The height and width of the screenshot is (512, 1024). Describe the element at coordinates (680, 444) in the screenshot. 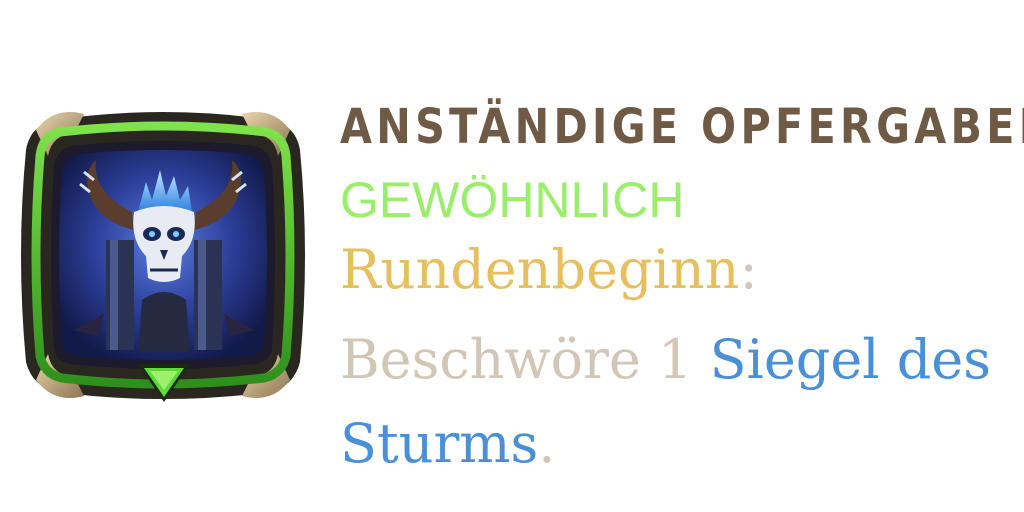

I see `effect-line-2: Sturms.` at that location.